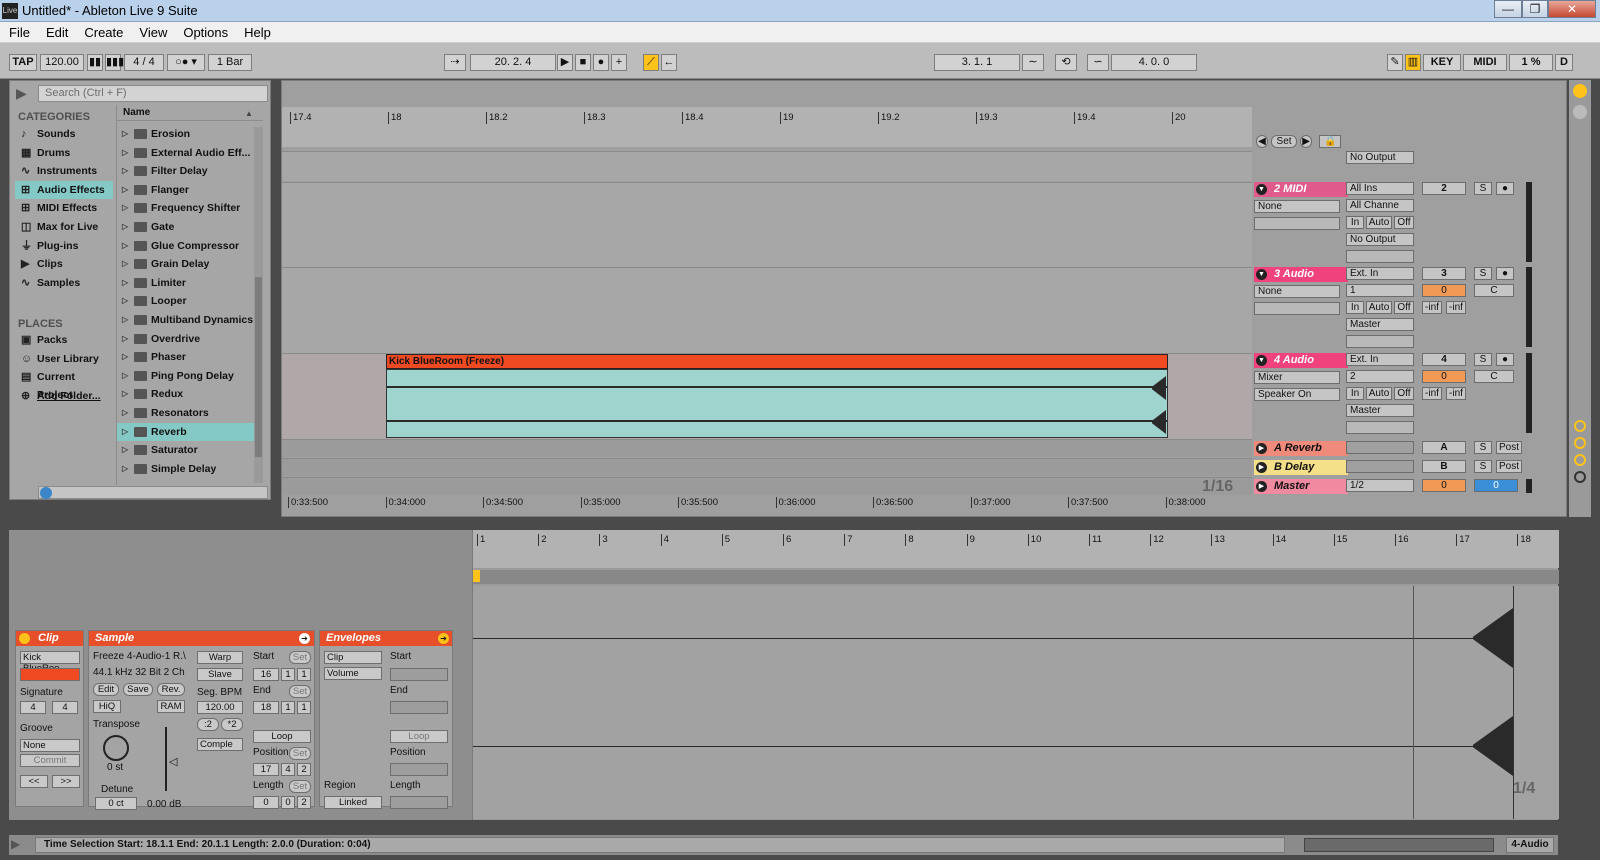 This screenshot has height=860, width=1600. I want to click on menu-file: File, so click(18, 31).